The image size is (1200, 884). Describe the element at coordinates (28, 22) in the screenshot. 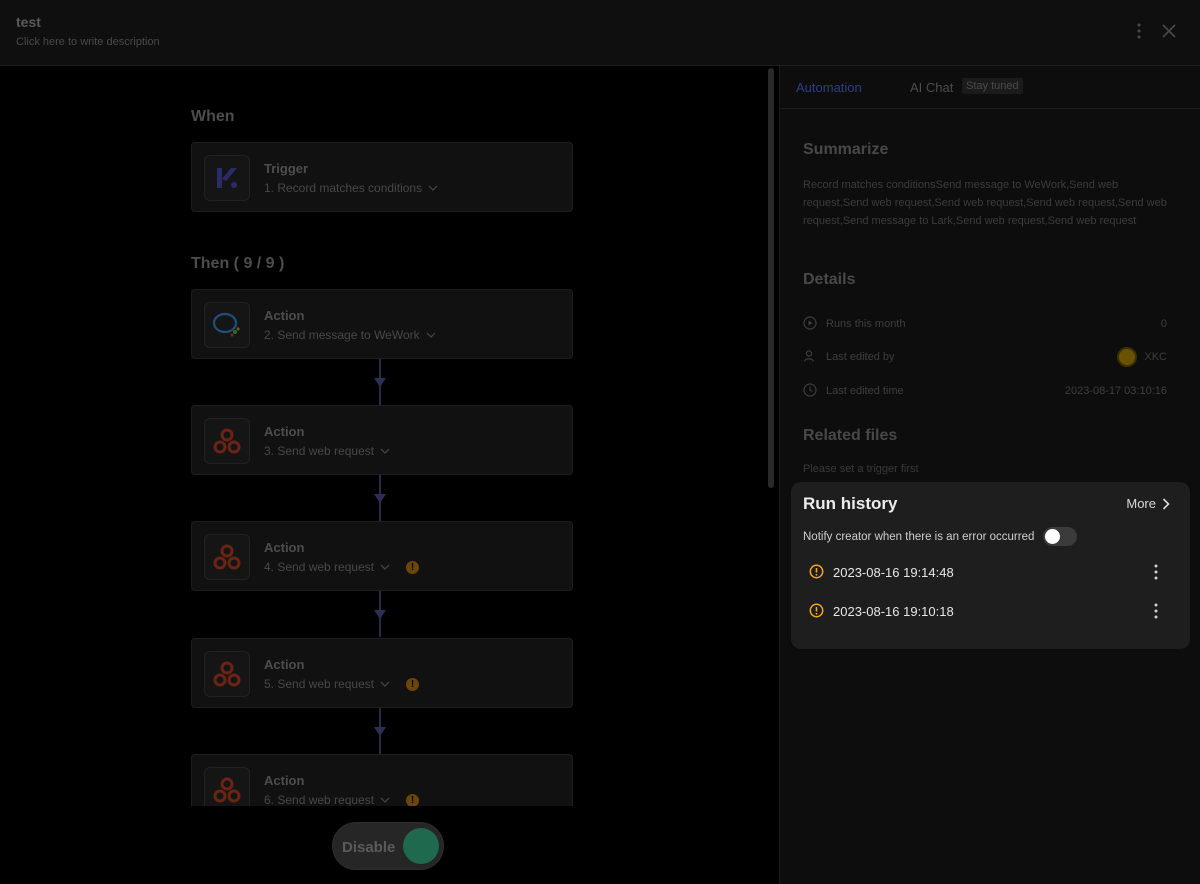

I see `page-title: test` at that location.